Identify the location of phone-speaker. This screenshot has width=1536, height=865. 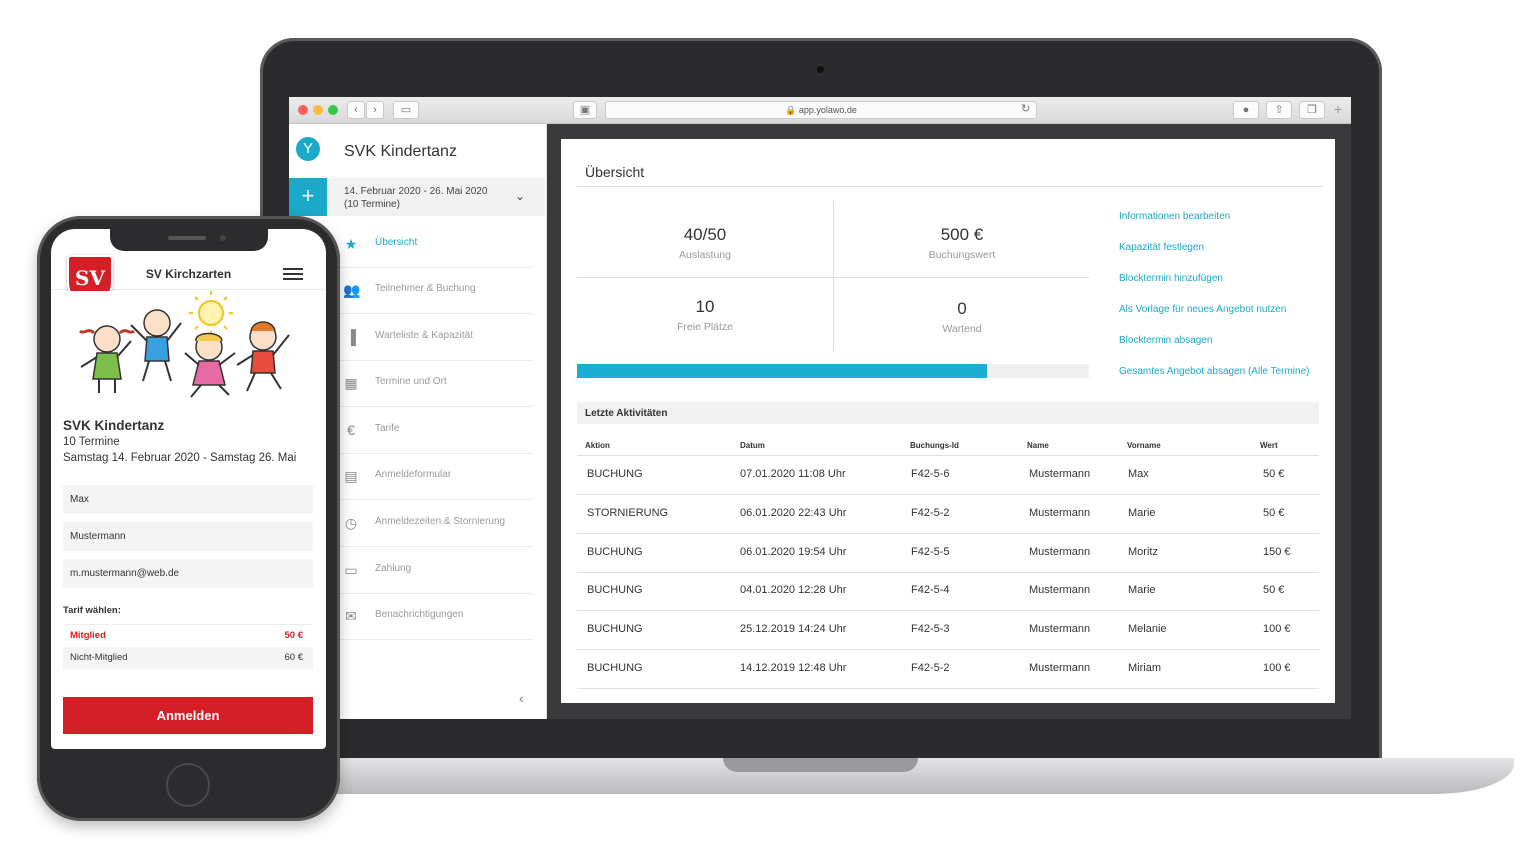
(187, 238).